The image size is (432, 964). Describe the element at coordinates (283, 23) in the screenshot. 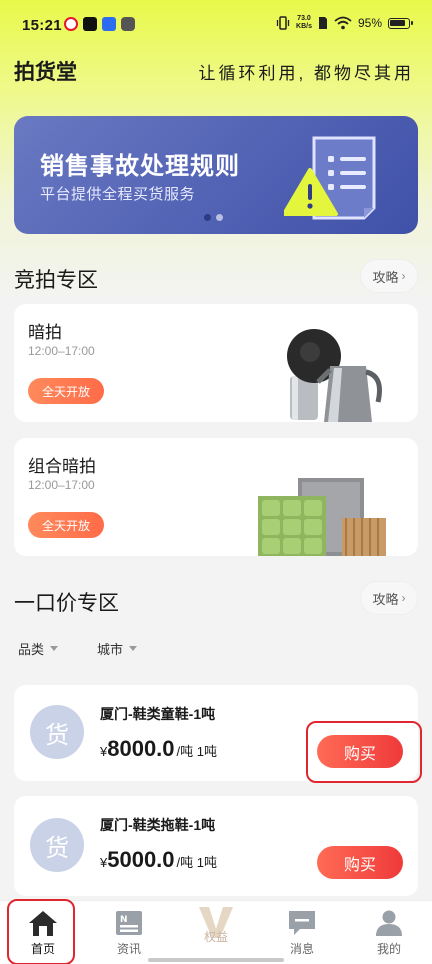

I see `vibrate-icon` at that location.